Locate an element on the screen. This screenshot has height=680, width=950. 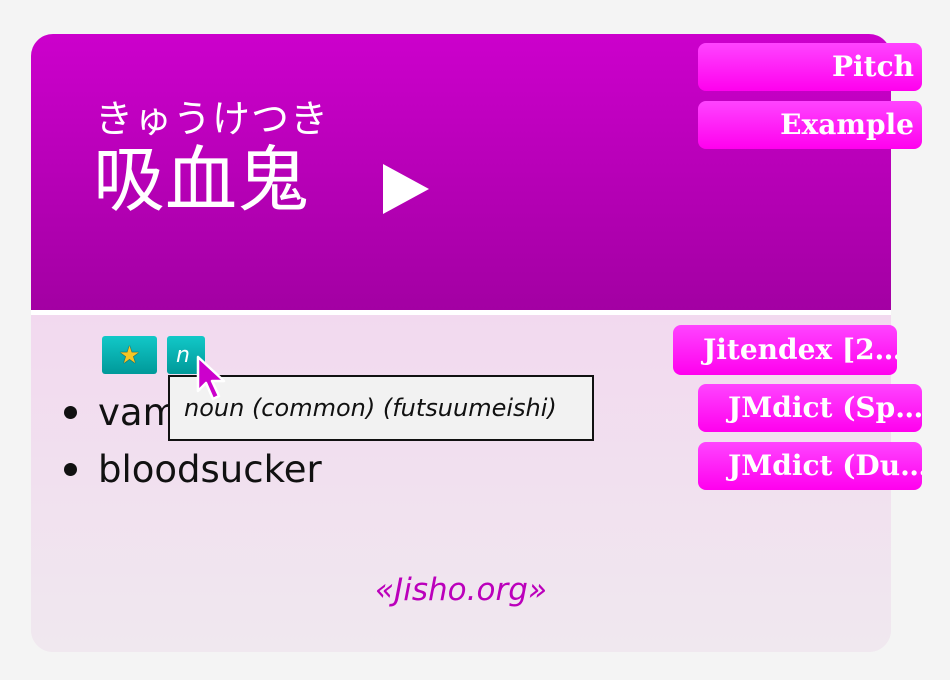
definition-text: vam is located at coordinates (138, 412).